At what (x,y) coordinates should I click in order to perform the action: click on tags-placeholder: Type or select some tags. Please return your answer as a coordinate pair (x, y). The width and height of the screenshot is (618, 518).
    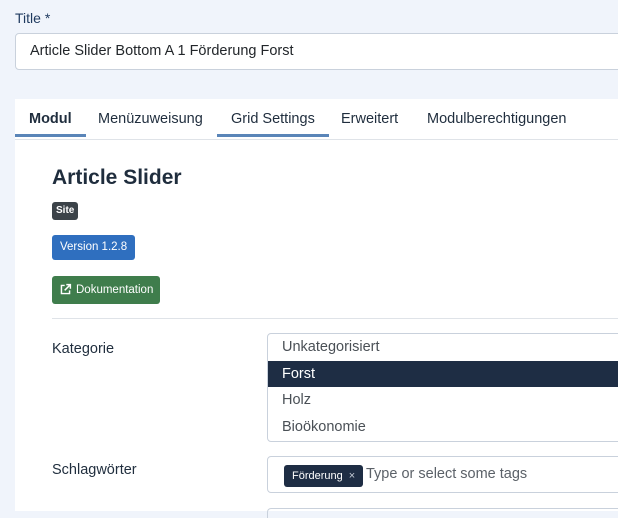
    Looking at the image, I should click on (447, 474).